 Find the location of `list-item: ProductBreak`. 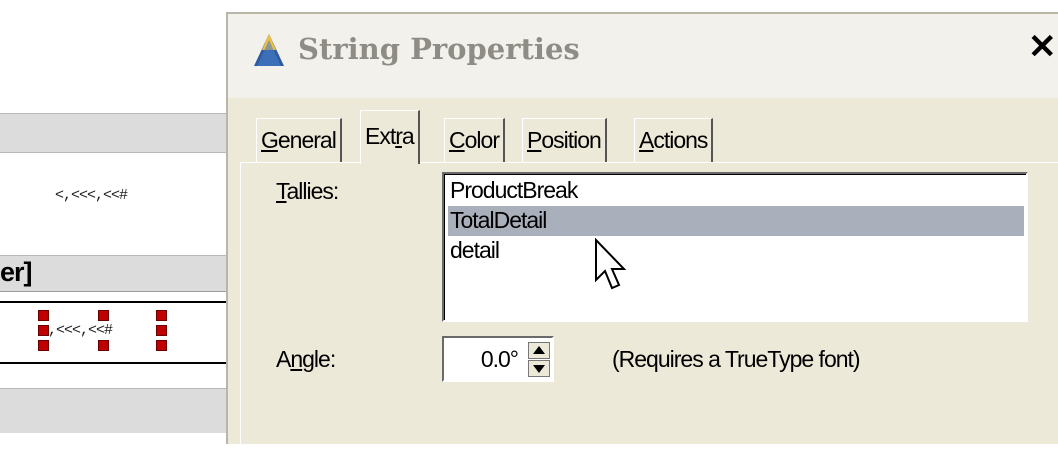

list-item: ProductBreak is located at coordinates (736, 191).